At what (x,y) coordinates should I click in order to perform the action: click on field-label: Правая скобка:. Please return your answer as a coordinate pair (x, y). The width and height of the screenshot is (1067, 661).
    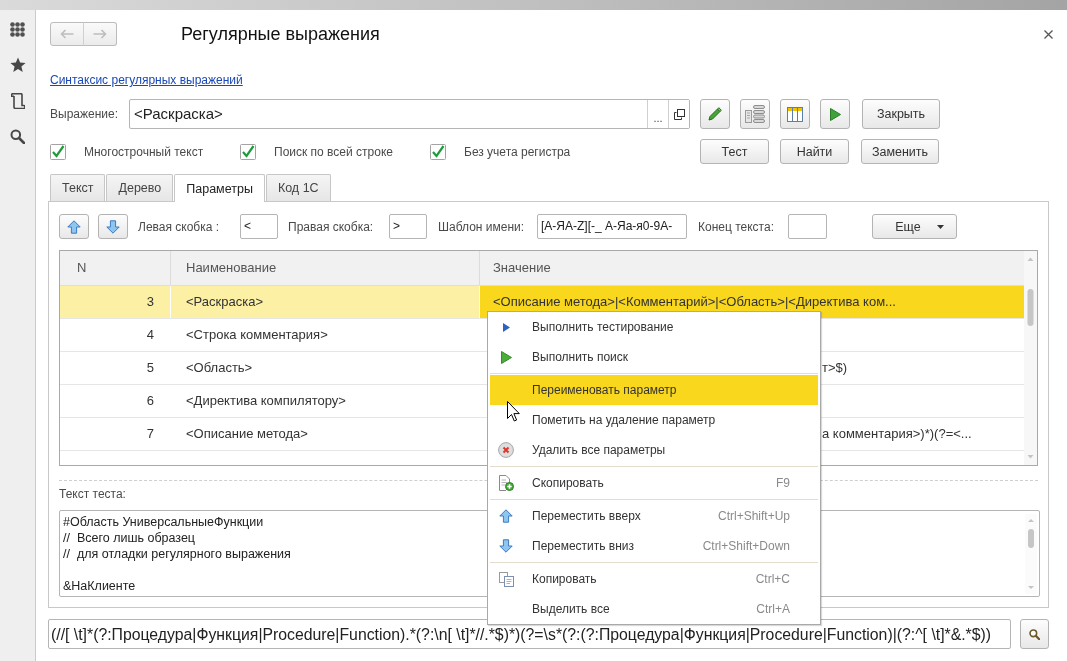
    Looking at the image, I should click on (331, 226).